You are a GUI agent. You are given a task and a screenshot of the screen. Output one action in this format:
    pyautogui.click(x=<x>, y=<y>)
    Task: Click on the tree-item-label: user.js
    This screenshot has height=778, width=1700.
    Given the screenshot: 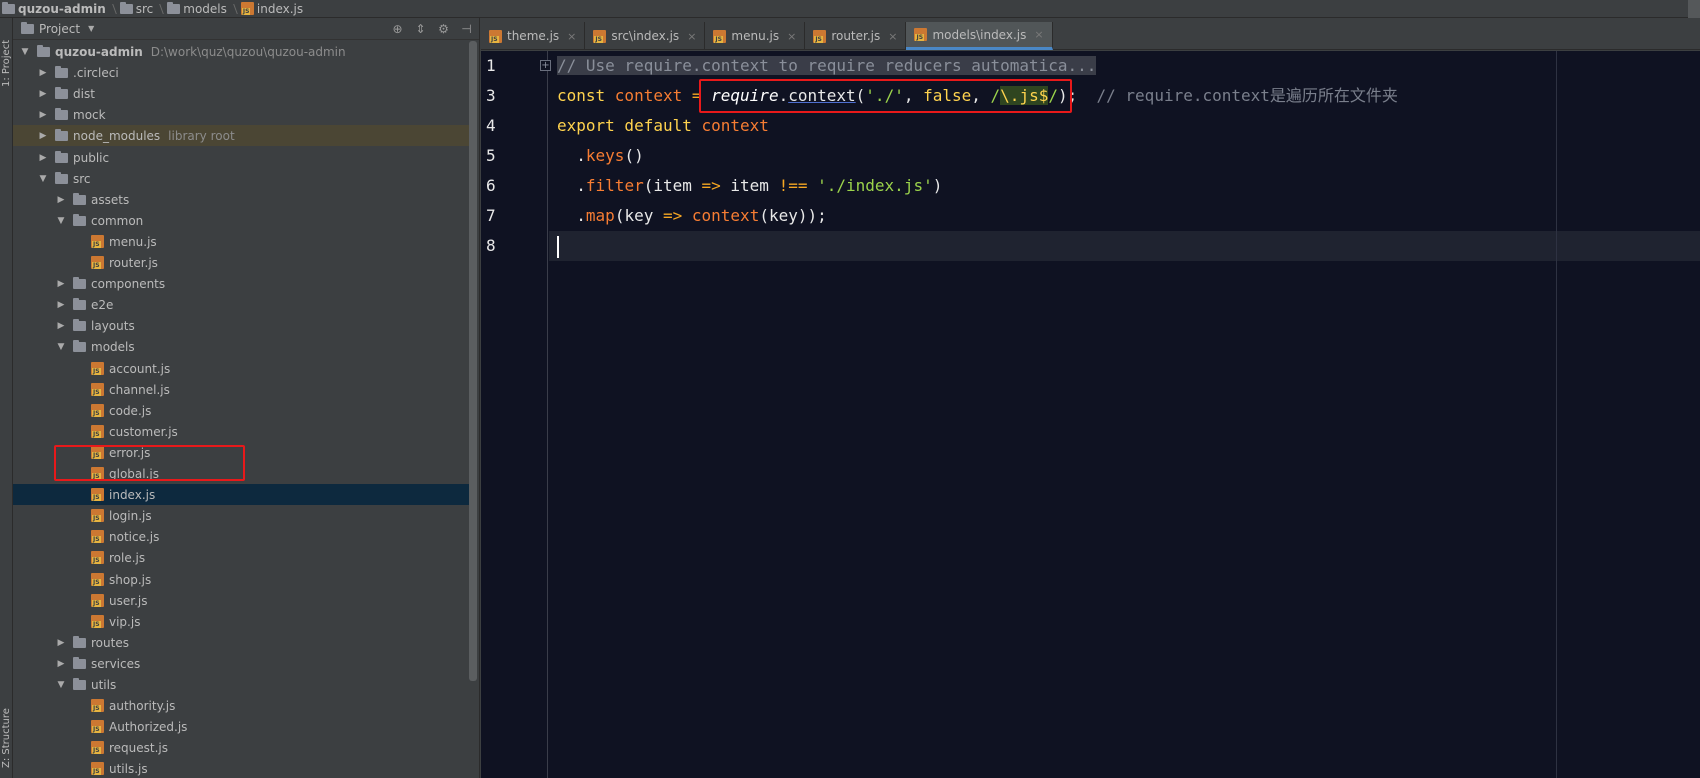 What is the action you would take?
    pyautogui.click(x=128, y=600)
    